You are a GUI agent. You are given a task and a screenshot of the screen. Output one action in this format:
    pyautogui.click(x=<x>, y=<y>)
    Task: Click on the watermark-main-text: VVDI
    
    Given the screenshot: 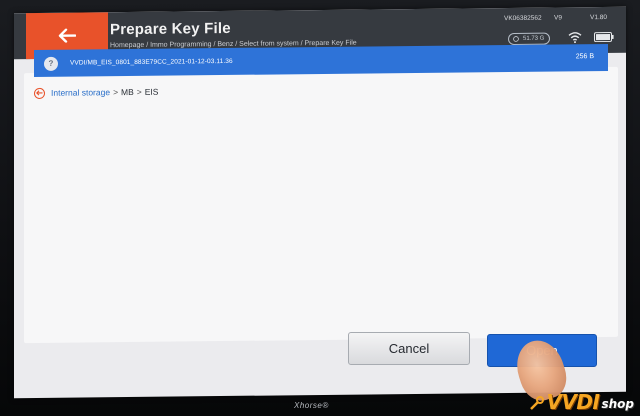 What is the action you would take?
    pyautogui.click(x=573, y=402)
    